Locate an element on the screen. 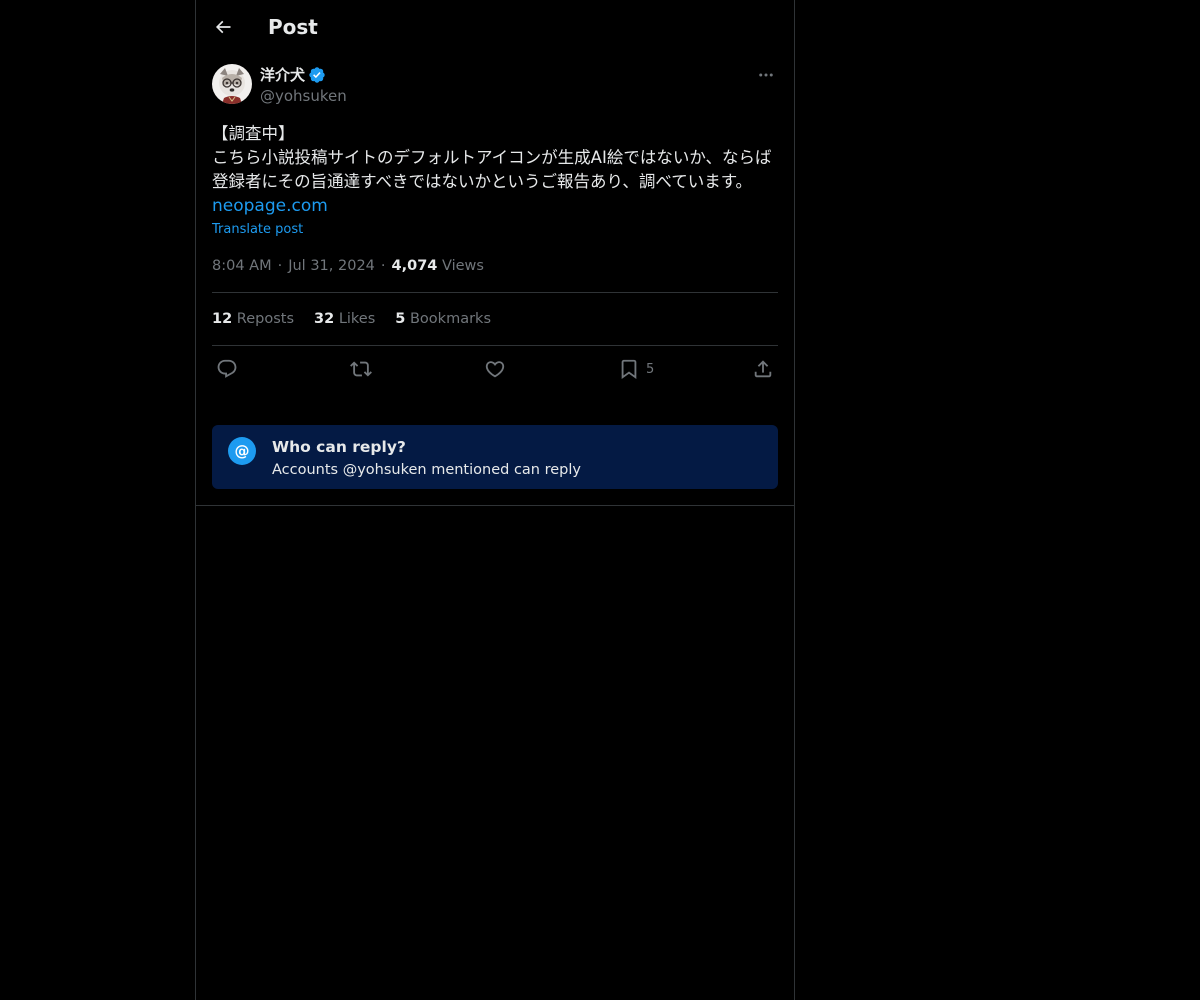 The height and width of the screenshot is (1000, 1200). repost-icon is located at coordinates (361, 369).